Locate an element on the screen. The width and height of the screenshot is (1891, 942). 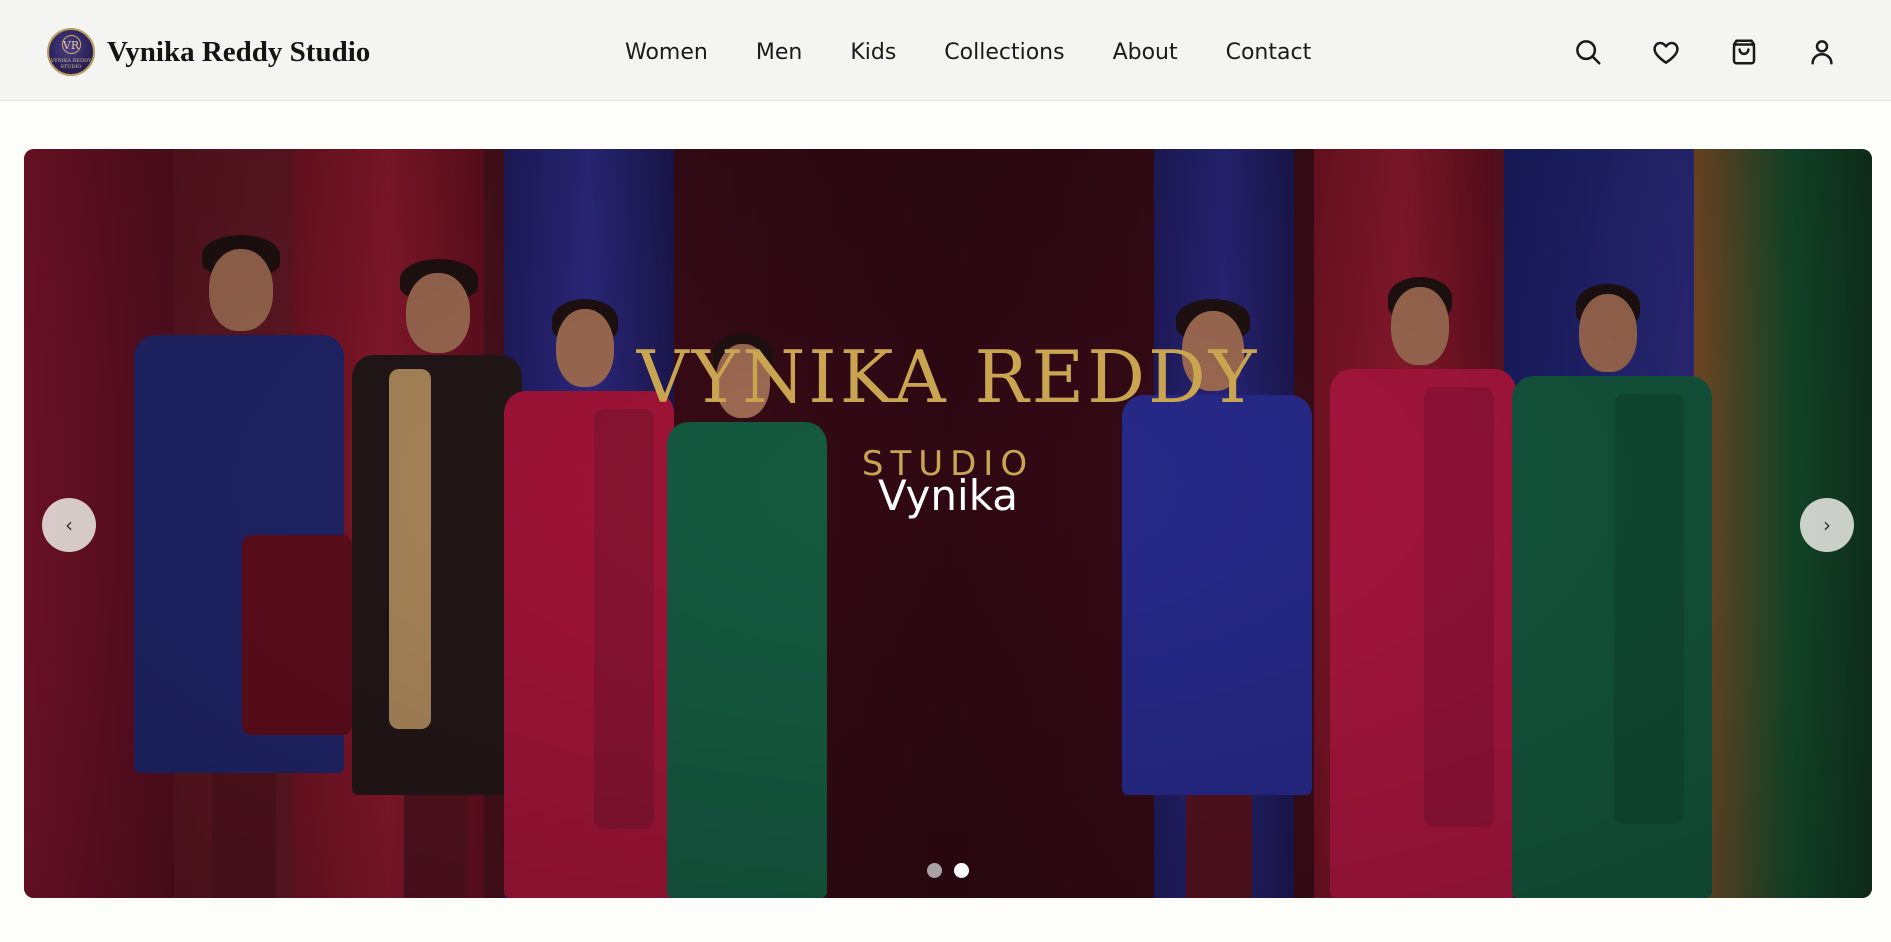
main-nav: Women Men Kids Collections About Contact is located at coordinates (968, 53).